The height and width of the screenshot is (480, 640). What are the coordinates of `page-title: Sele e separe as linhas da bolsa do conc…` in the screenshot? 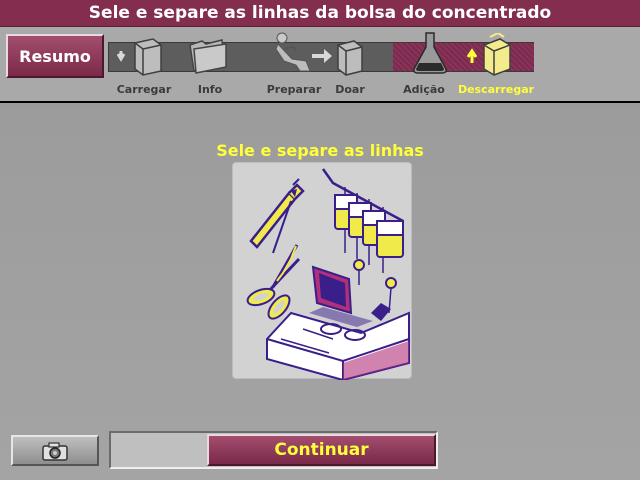 It's located at (320, 13).